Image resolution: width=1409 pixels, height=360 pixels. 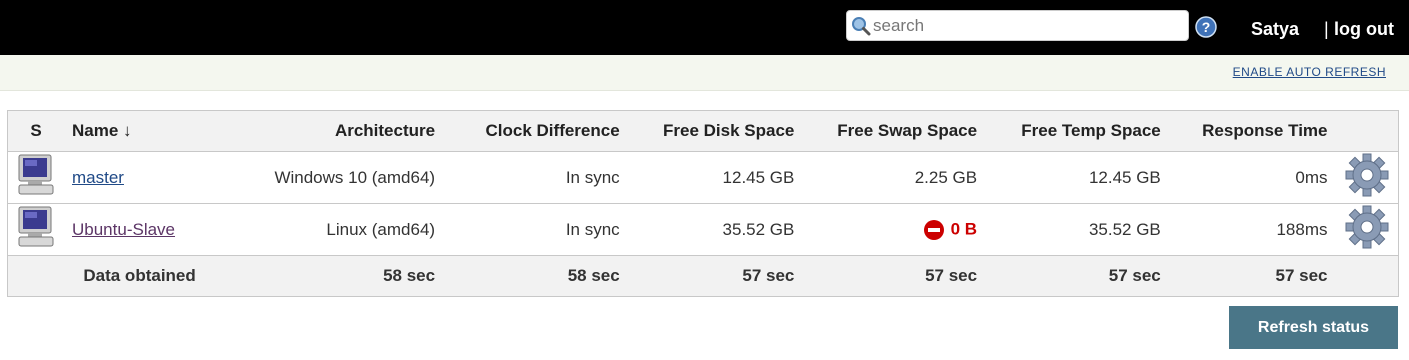 What do you see at coordinates (715, 229) in the screenshot?
I see `disk-cell: 35.52 GB` at bounding box center [715, 229].